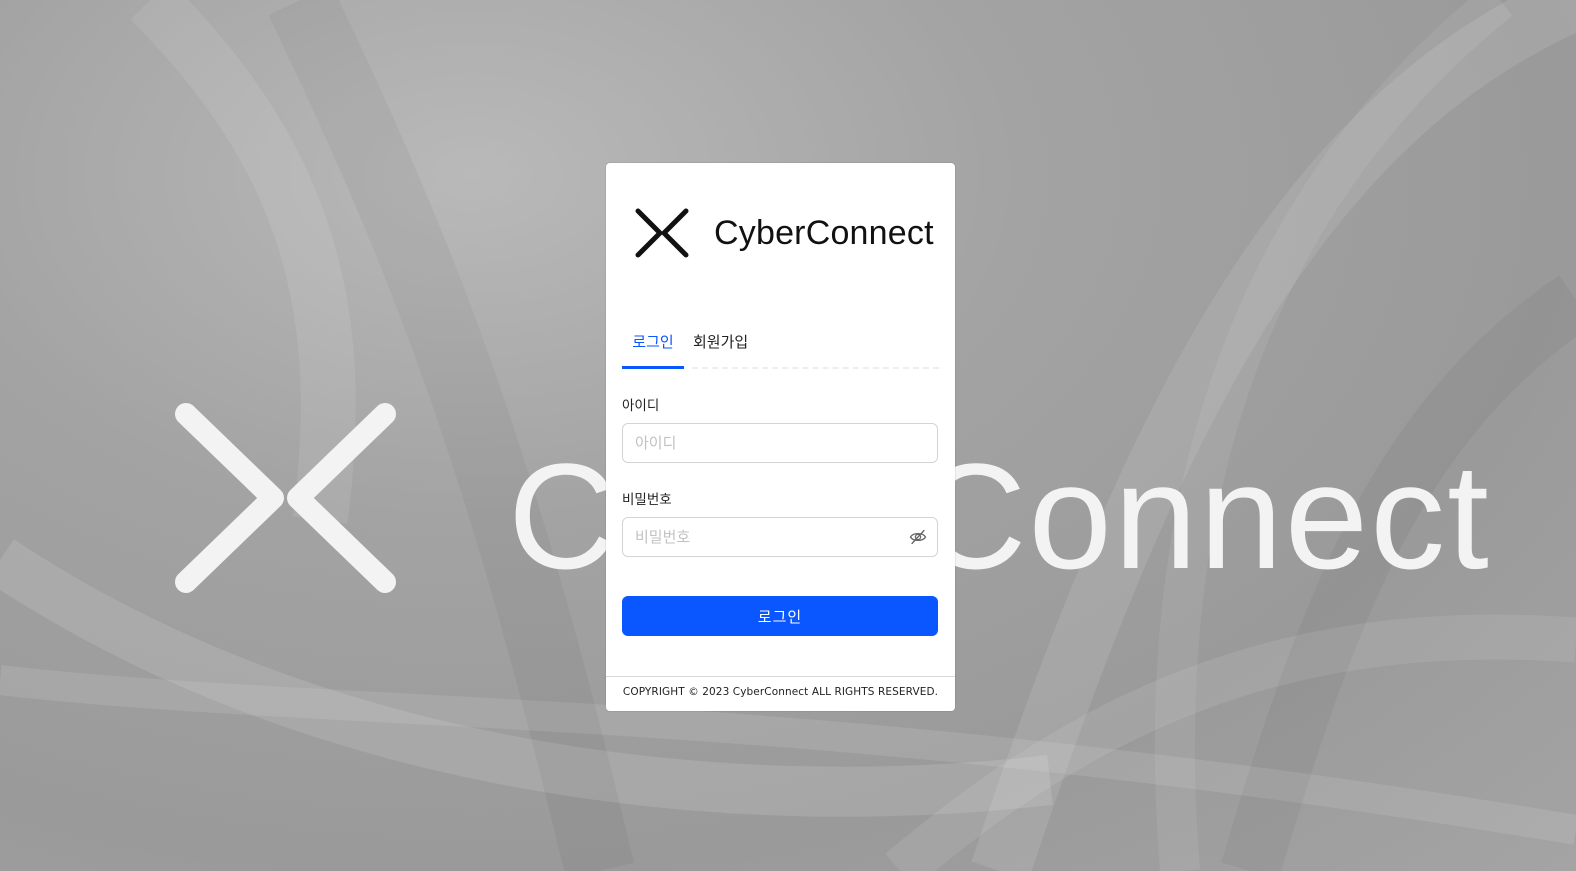 The height and width of the screenshot is (871, 1576). What do you see at coordinates (765, 443) in the screenshot?
I see `id-input` at bounding box center [765, 443].